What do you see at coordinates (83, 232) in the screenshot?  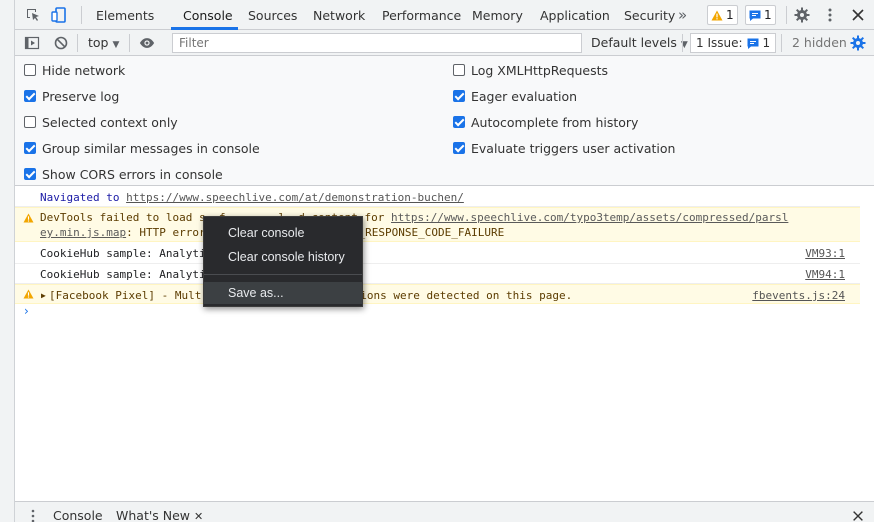 I see `sourcemap-url-link-cont: ey.min.js.map` at bounding box center [83, 232].